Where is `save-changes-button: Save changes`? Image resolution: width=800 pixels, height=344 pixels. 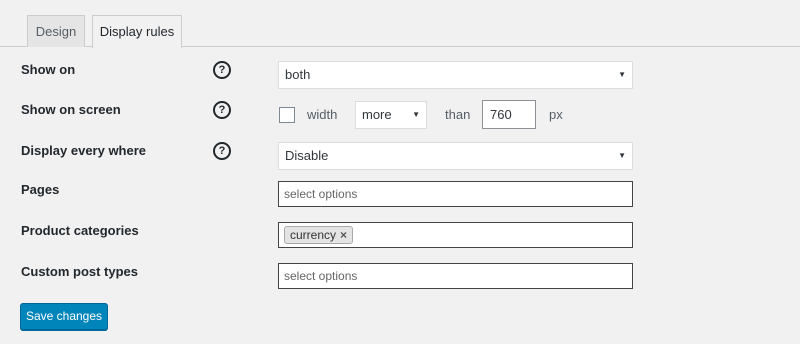 save-changes-button: Save changes is located at coordinates (64, 316).